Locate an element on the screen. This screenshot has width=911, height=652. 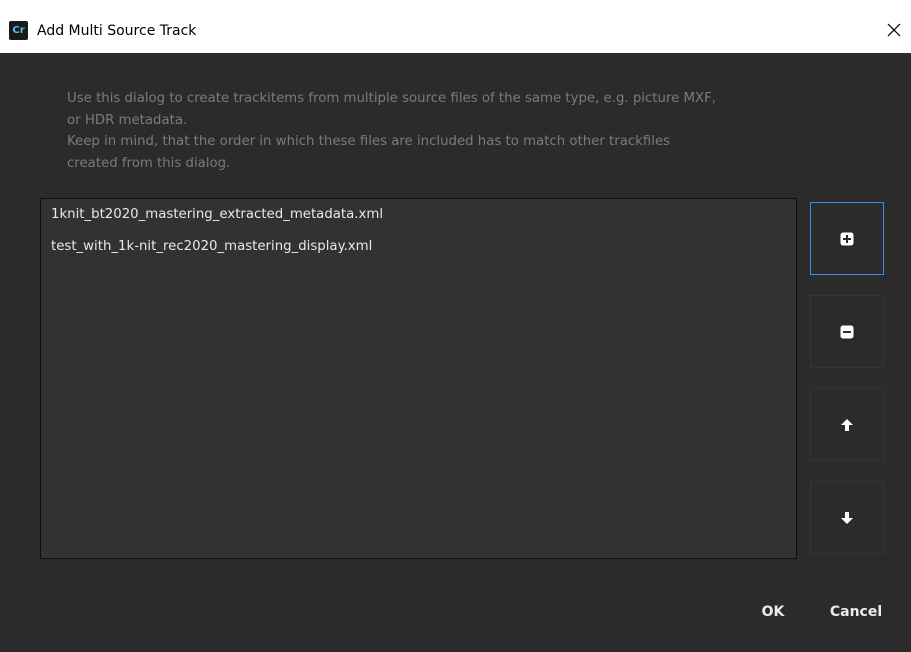
add-icon is located at coordinates (847, 239).